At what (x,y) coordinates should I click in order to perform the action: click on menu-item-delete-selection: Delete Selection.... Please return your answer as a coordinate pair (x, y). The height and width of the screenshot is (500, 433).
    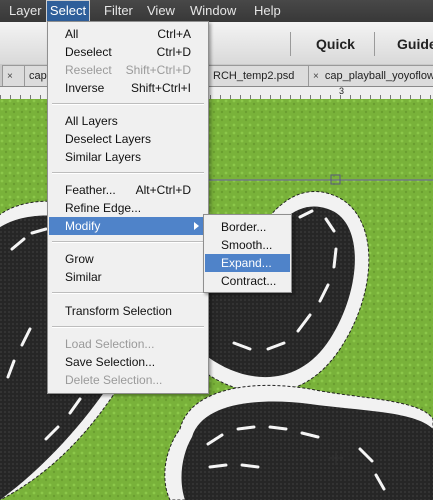
    Looking at the image, I should click on (114, 380).